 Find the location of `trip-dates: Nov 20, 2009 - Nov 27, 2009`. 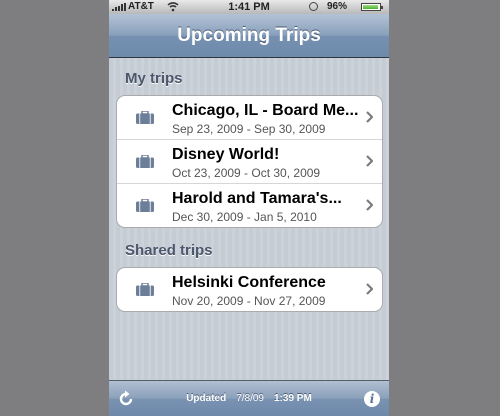

trip-dates: Nov 20, 2009 - Nov 27, 2009 is located at coordinates (249, 301).